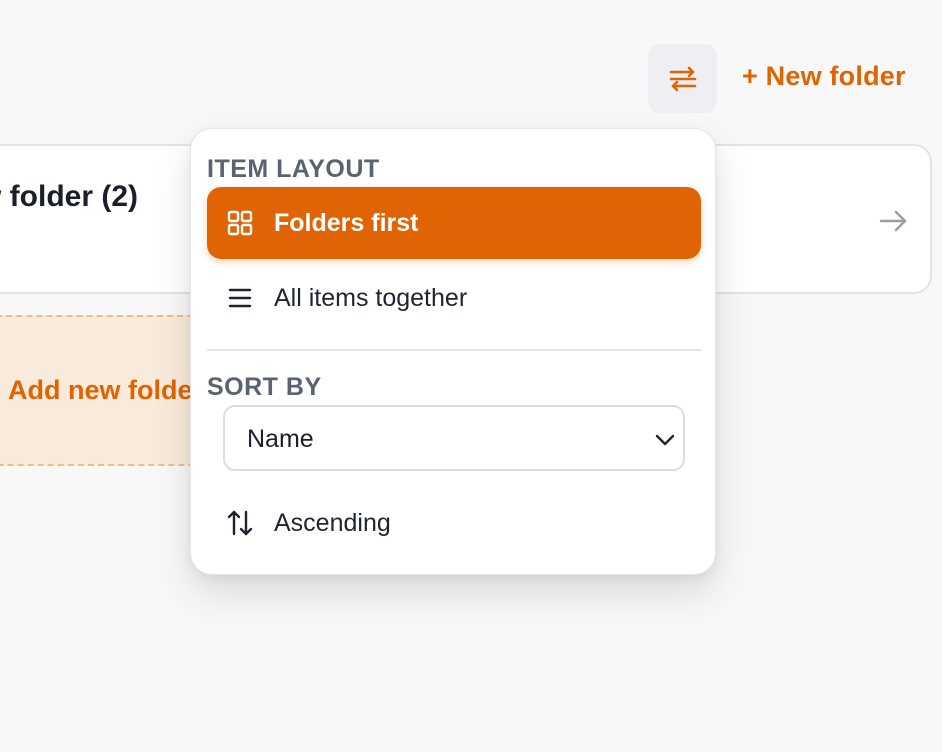 Image resolution: width=942 pixels, height=752 pixels. I want to click on option-all-items-together: All items together, so click(454, 298).